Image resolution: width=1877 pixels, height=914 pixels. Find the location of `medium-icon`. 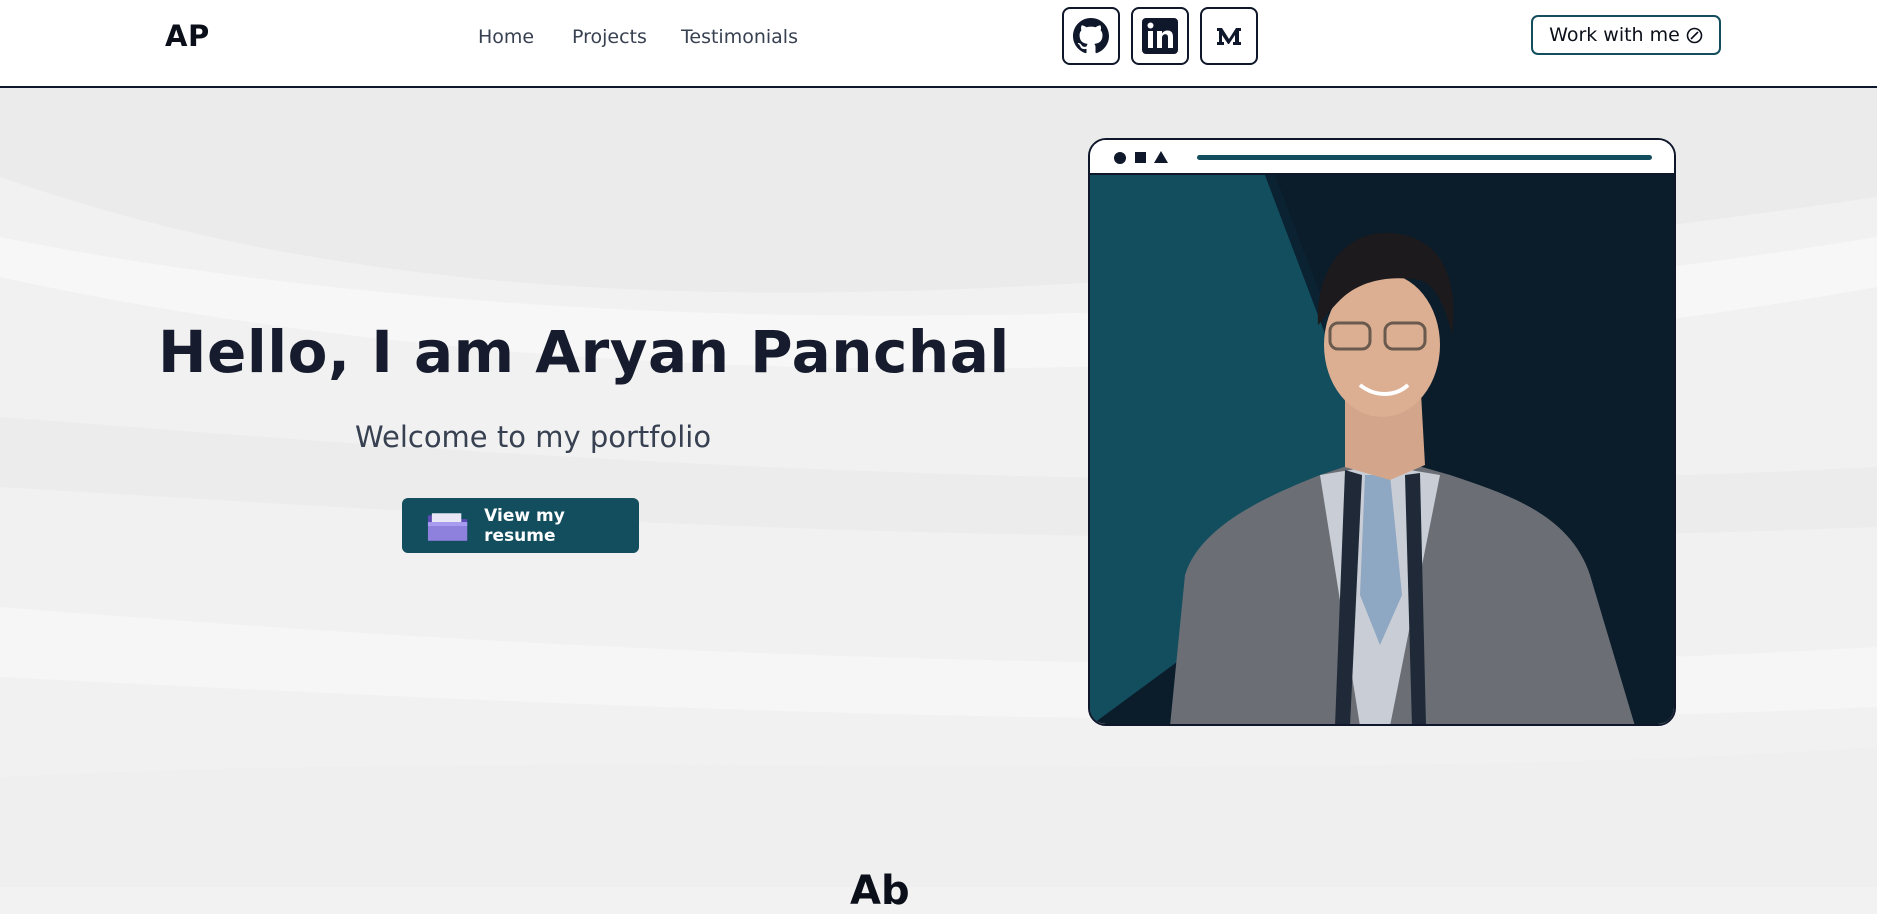

medium-icon is located at coordinates (1229, 36).